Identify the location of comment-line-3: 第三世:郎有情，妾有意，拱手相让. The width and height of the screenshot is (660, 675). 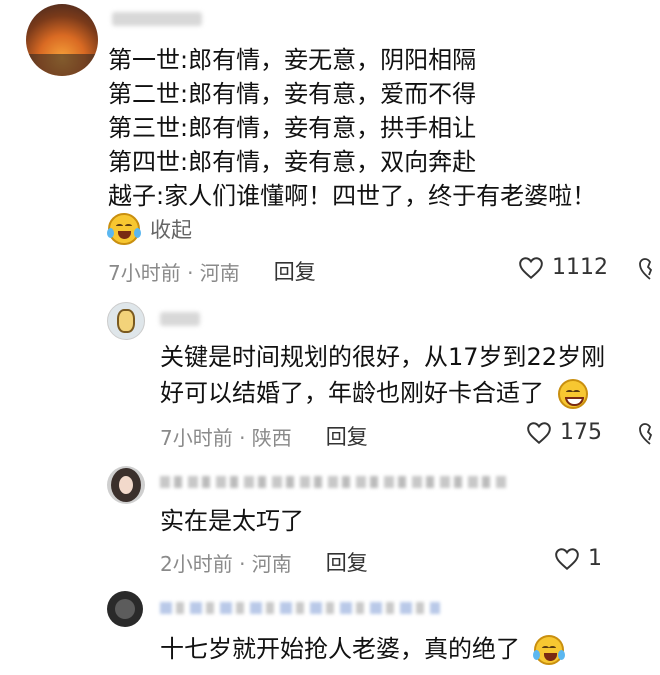
(292, 128).